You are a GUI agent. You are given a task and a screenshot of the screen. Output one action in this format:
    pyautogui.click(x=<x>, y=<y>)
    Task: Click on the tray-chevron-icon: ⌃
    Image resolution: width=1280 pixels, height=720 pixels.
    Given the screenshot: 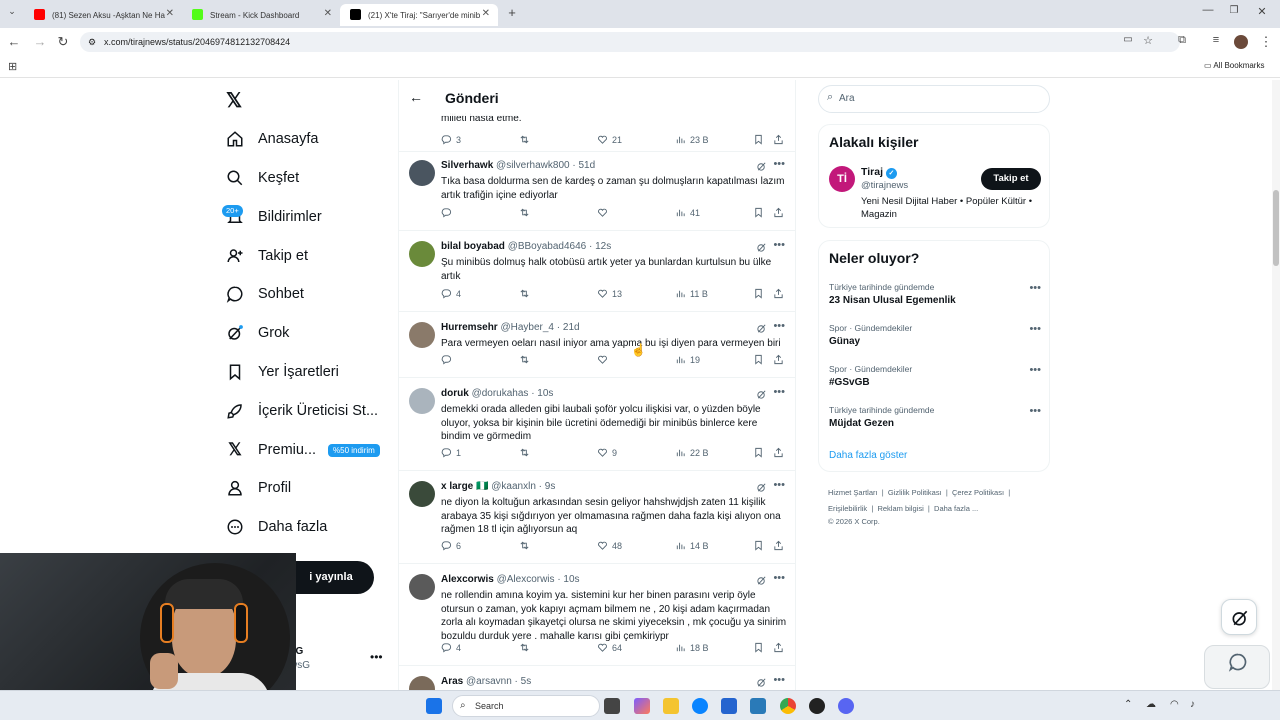 What is the action you would take?
    pyautogui.click(x=1128, y=704)
    